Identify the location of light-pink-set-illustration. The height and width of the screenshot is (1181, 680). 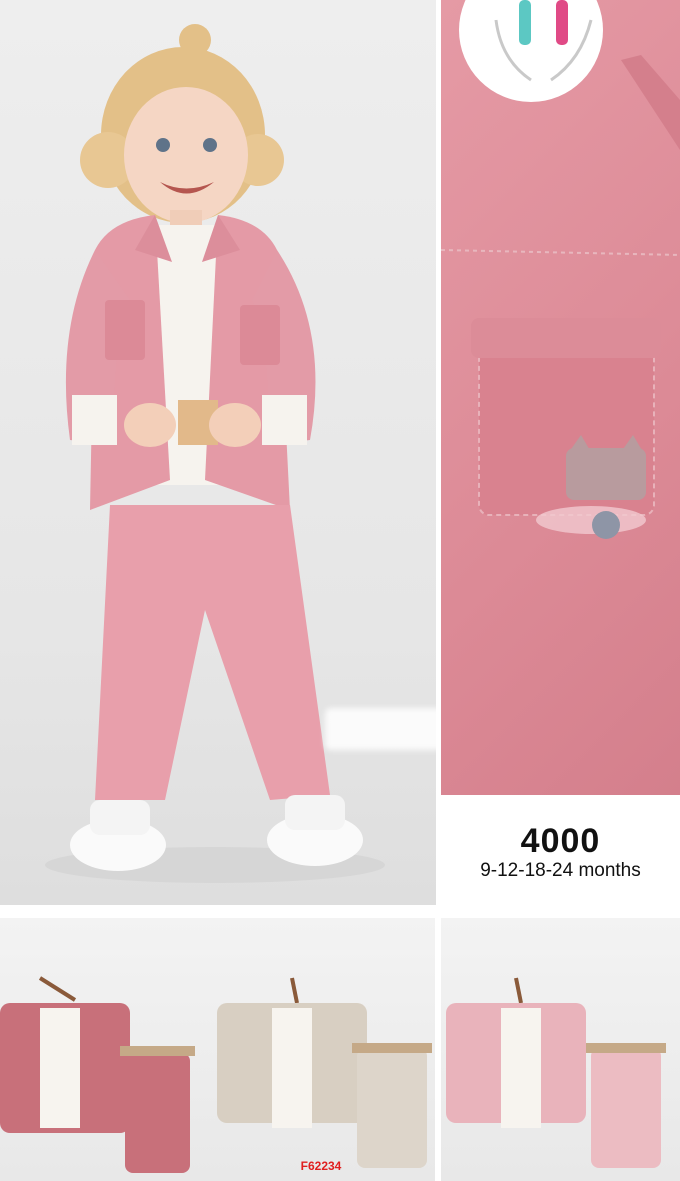
(556, 1072).